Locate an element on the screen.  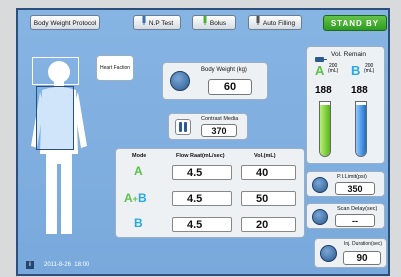
vials-icon is located at coordinates (183, 127).